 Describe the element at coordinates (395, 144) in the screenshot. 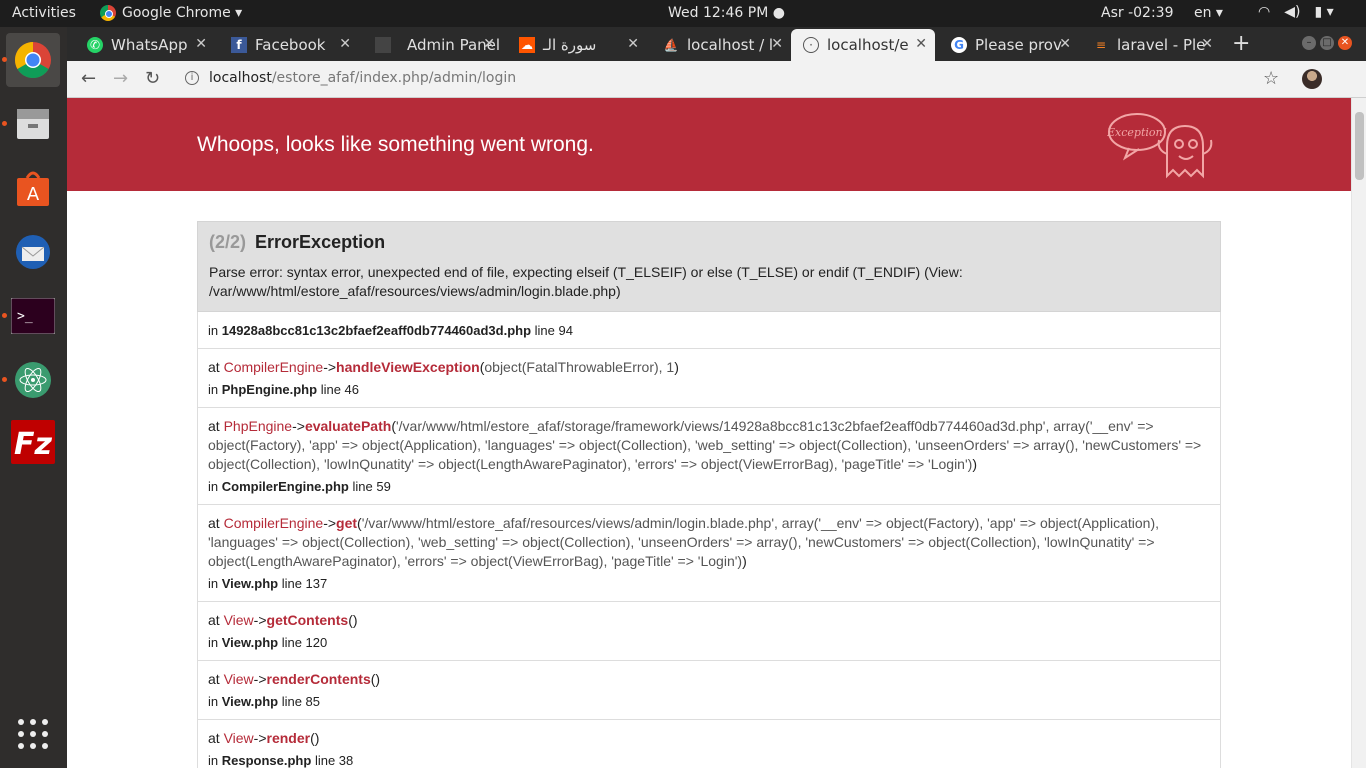

I see `error-banner-title: Whoops, looks like something went wrong.` at that location.